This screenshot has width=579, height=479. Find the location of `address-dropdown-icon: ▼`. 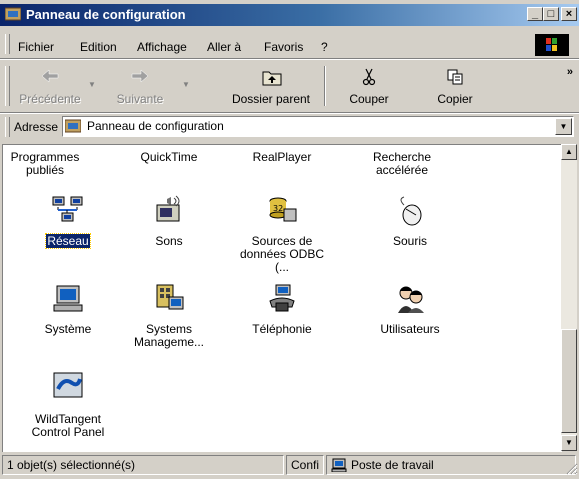

address-dropdown-icon: ▼ is located at coordinates (563, 126).